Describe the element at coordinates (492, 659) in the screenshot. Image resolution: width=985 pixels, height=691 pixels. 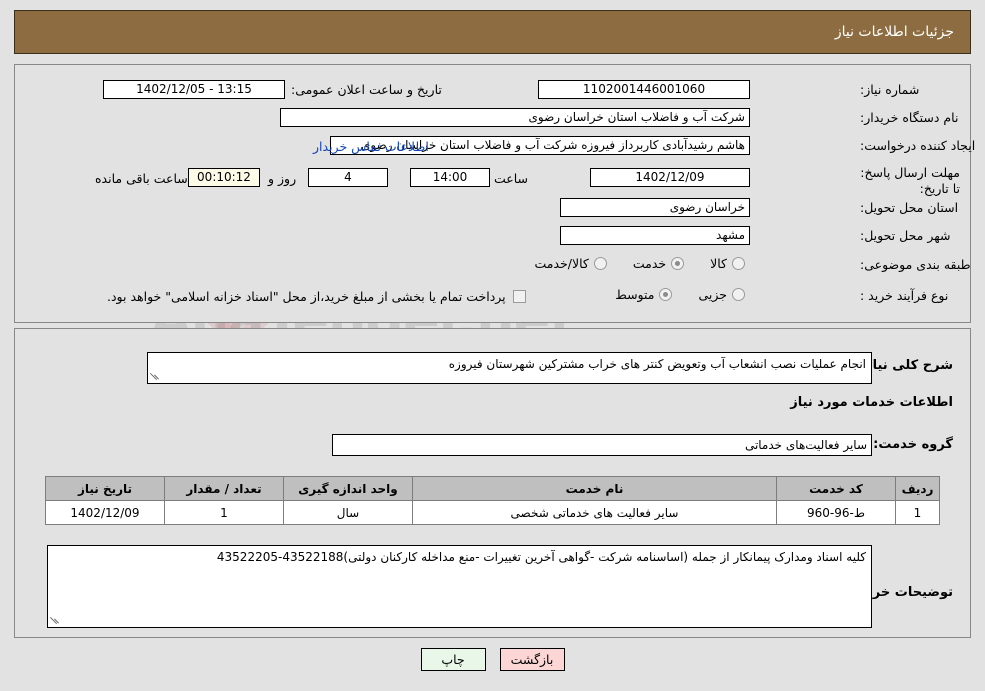
I see `action-button-bar: بازگشت چاپ` at that location.